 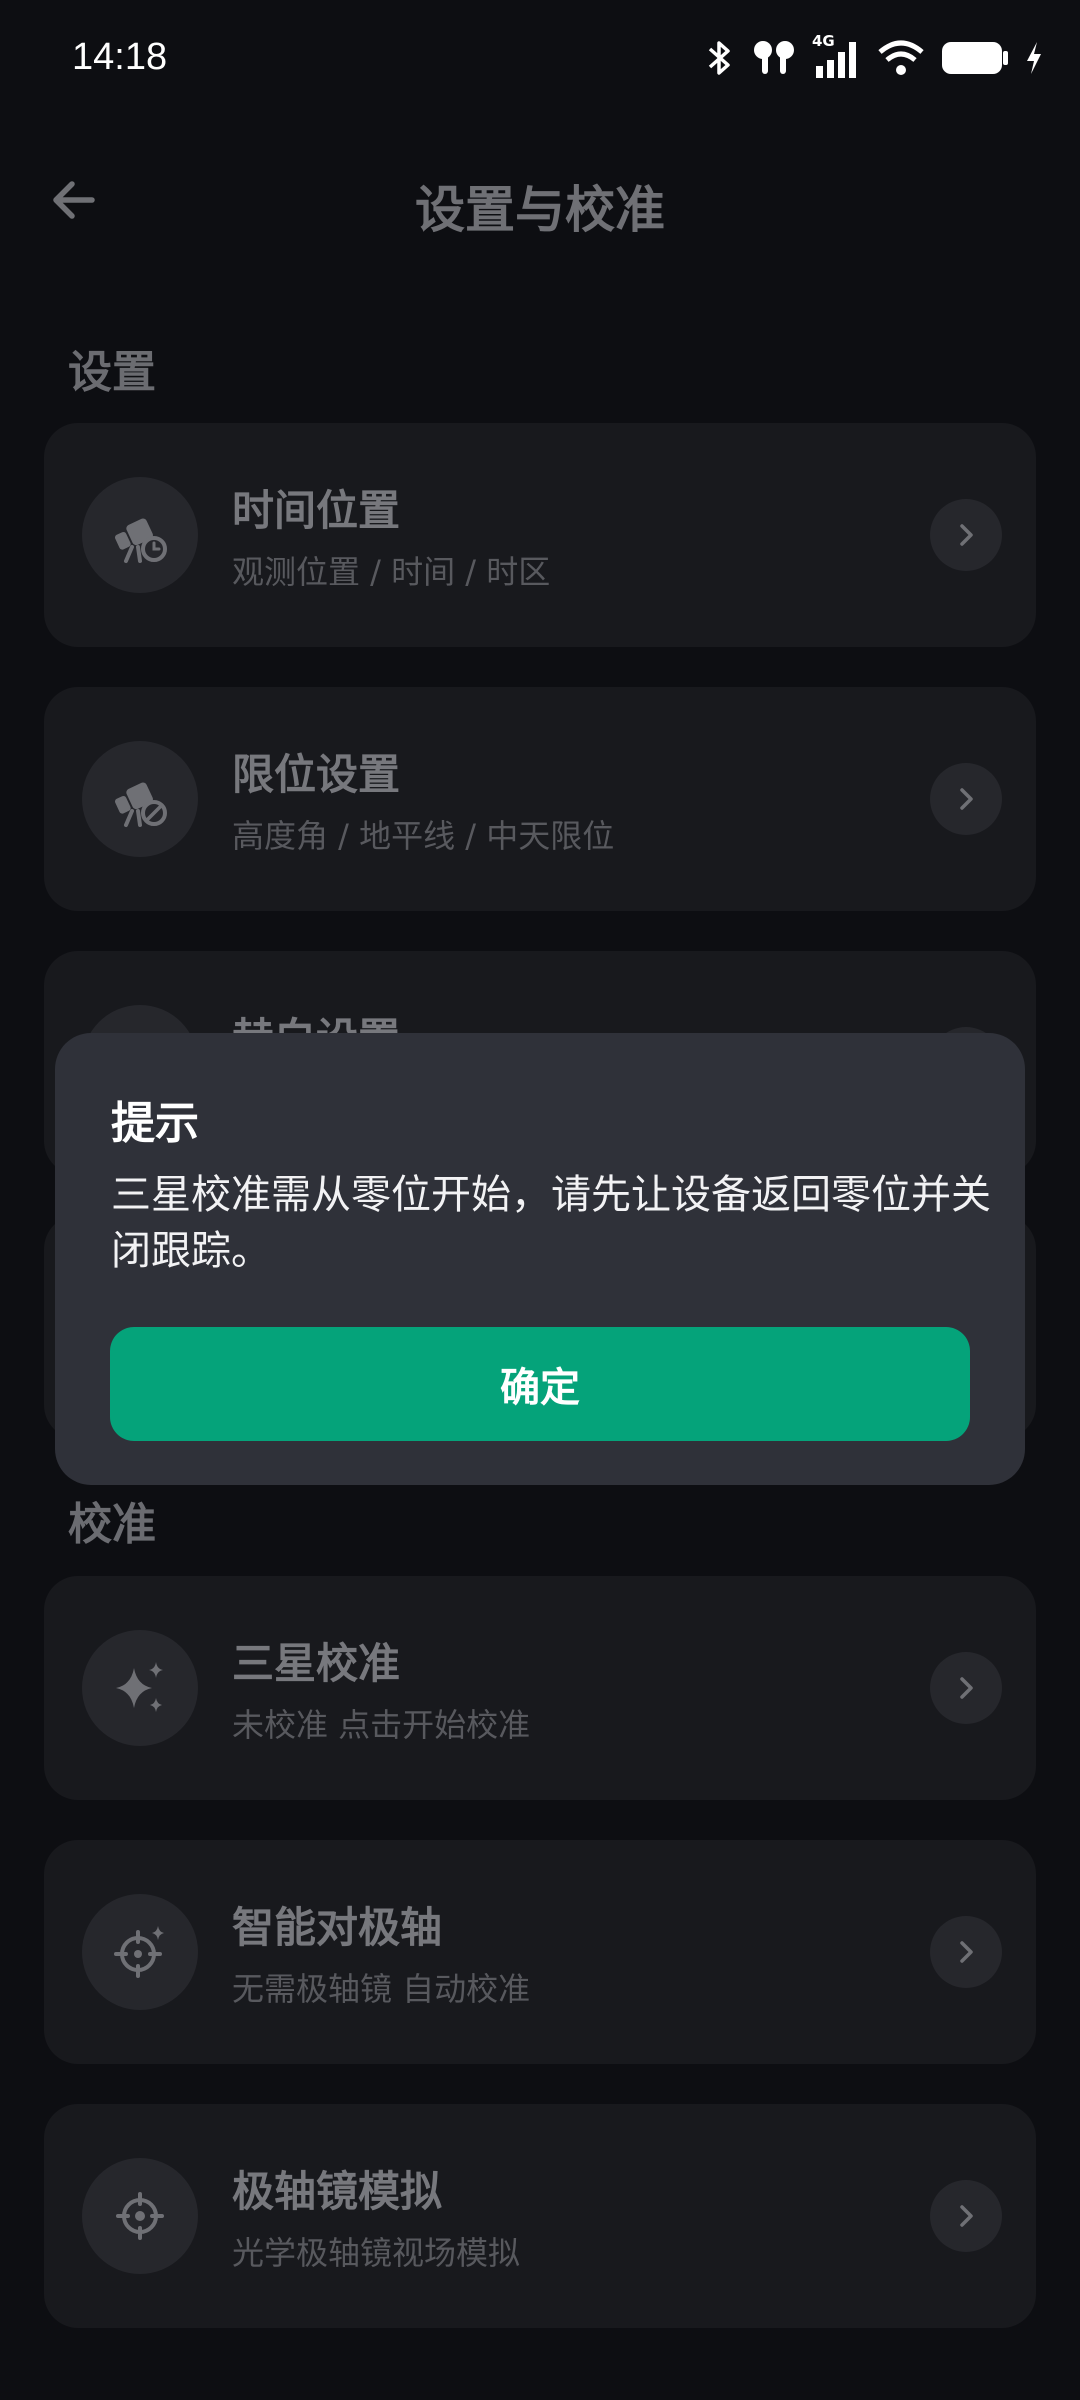 I want to click on status-bar: 14:18 4G, so click(x=540, y=60).